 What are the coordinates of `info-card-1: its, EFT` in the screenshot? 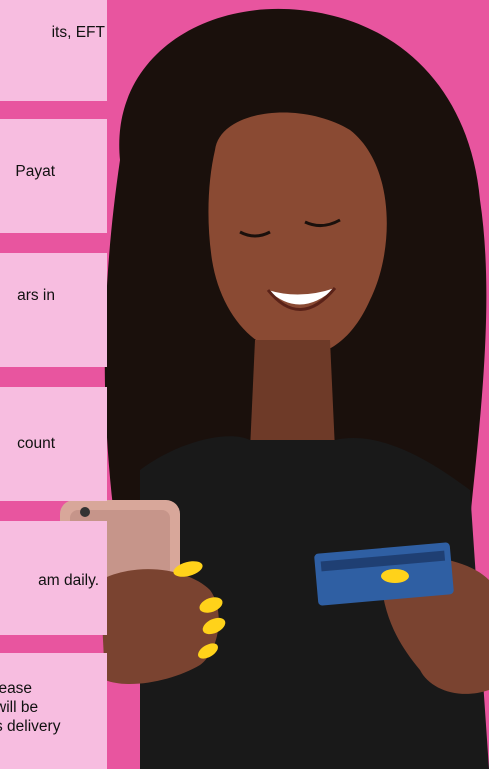 It's located at (53, 50).